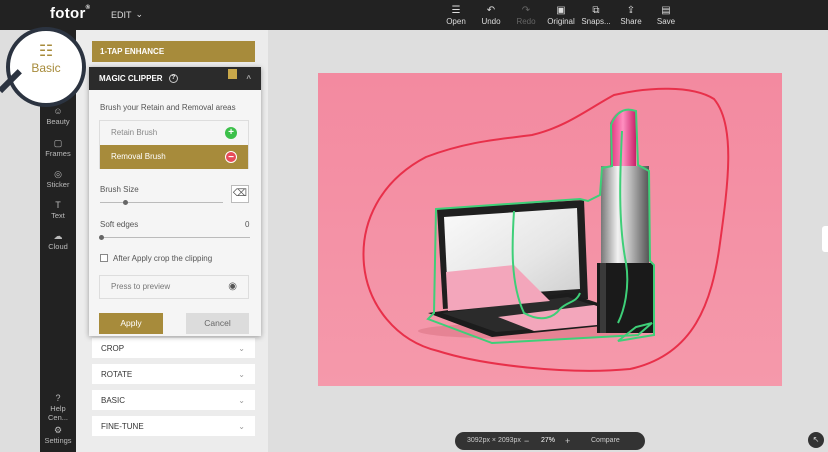 The width and height of the screenshot is (828, 452). I want to click on edit-menu: EDIT ⌄, so click(127, 14).